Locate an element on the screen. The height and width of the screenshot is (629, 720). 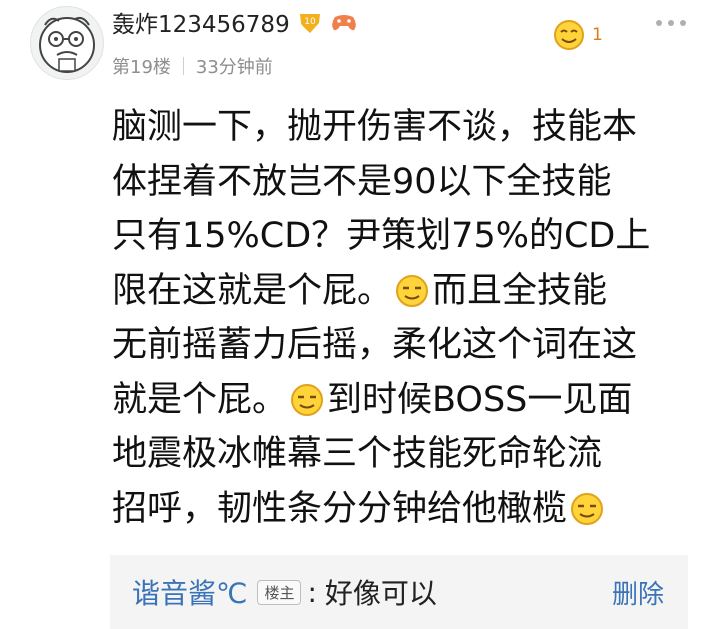
content-line: 招呼，韧性条分分钟给他橄榄 is located at coordinates (412, 509).